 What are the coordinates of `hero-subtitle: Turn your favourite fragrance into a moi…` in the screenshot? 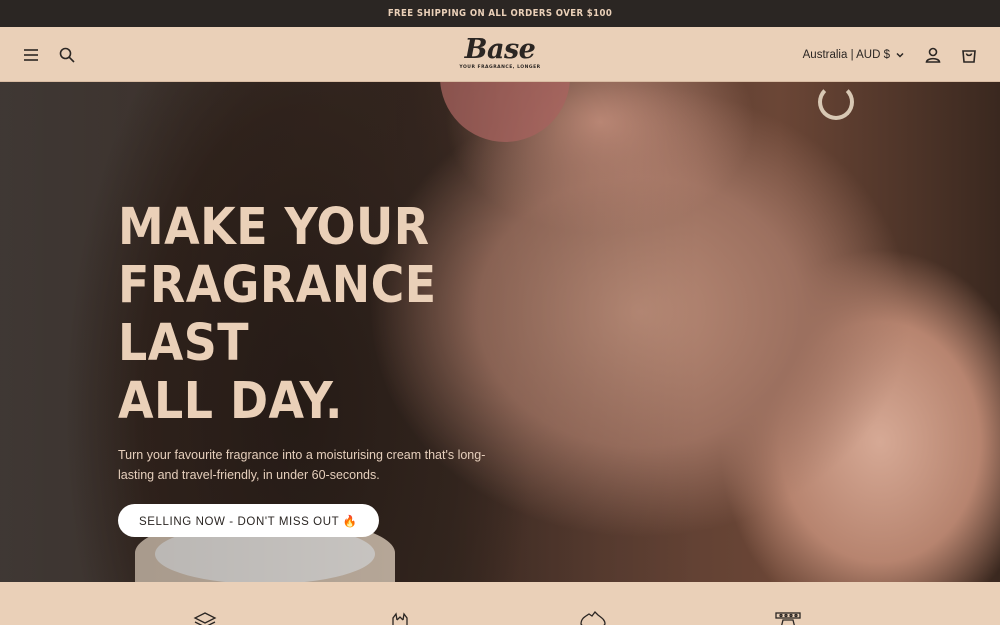 It's located at (302, 465).